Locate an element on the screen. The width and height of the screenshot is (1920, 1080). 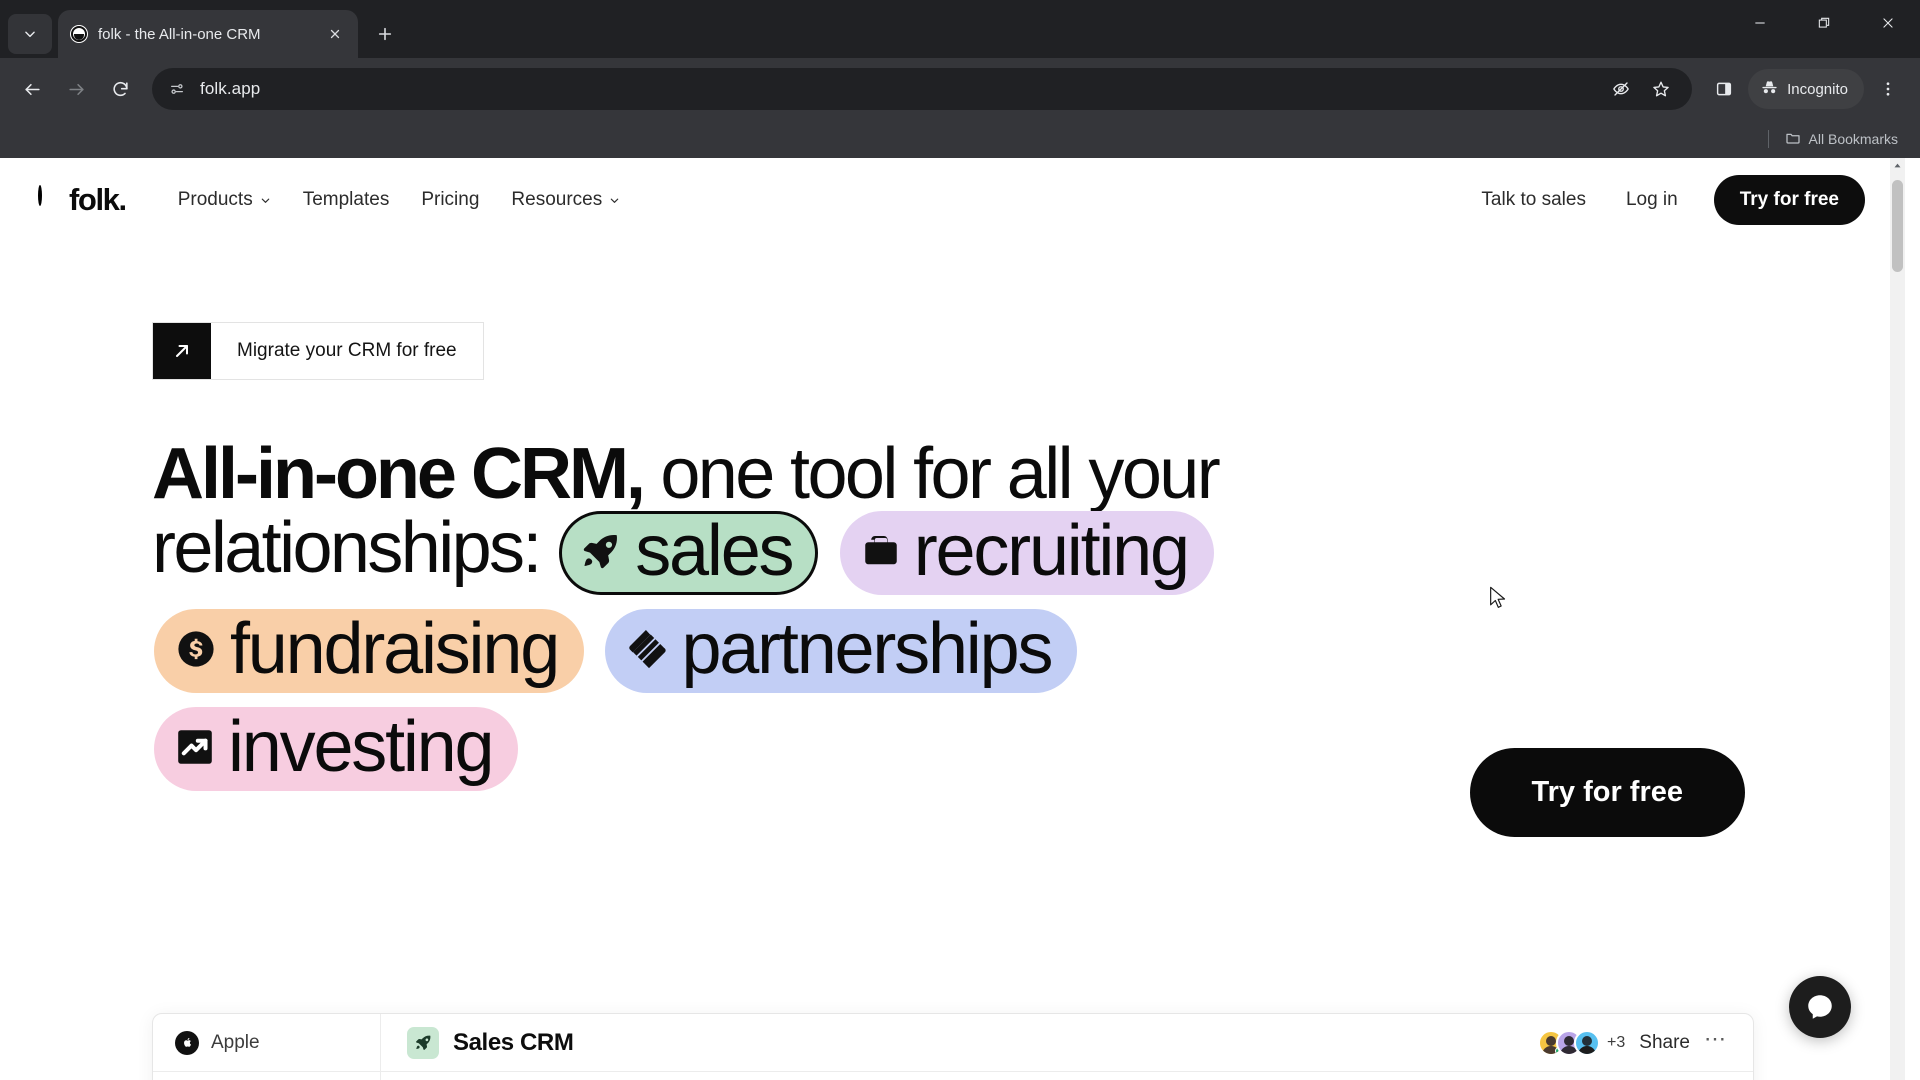
maximize-button is located at coordinates (1824, 23).